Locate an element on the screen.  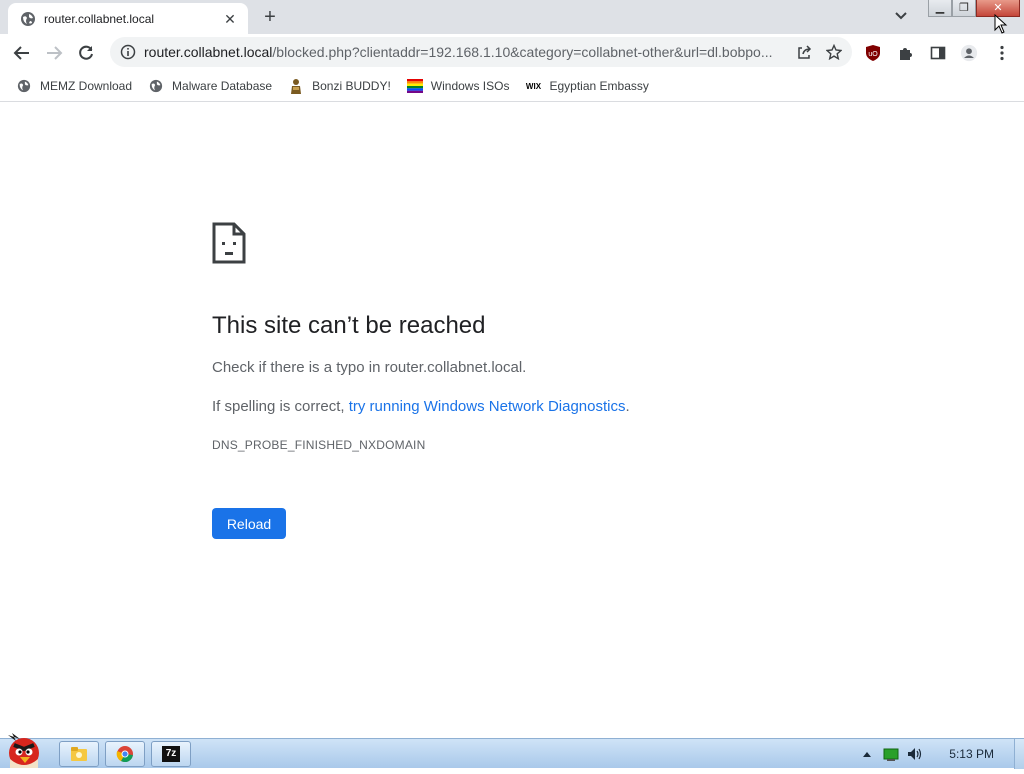
taskbar: 7z 5:13 PM is located at coordinates (512, 751).